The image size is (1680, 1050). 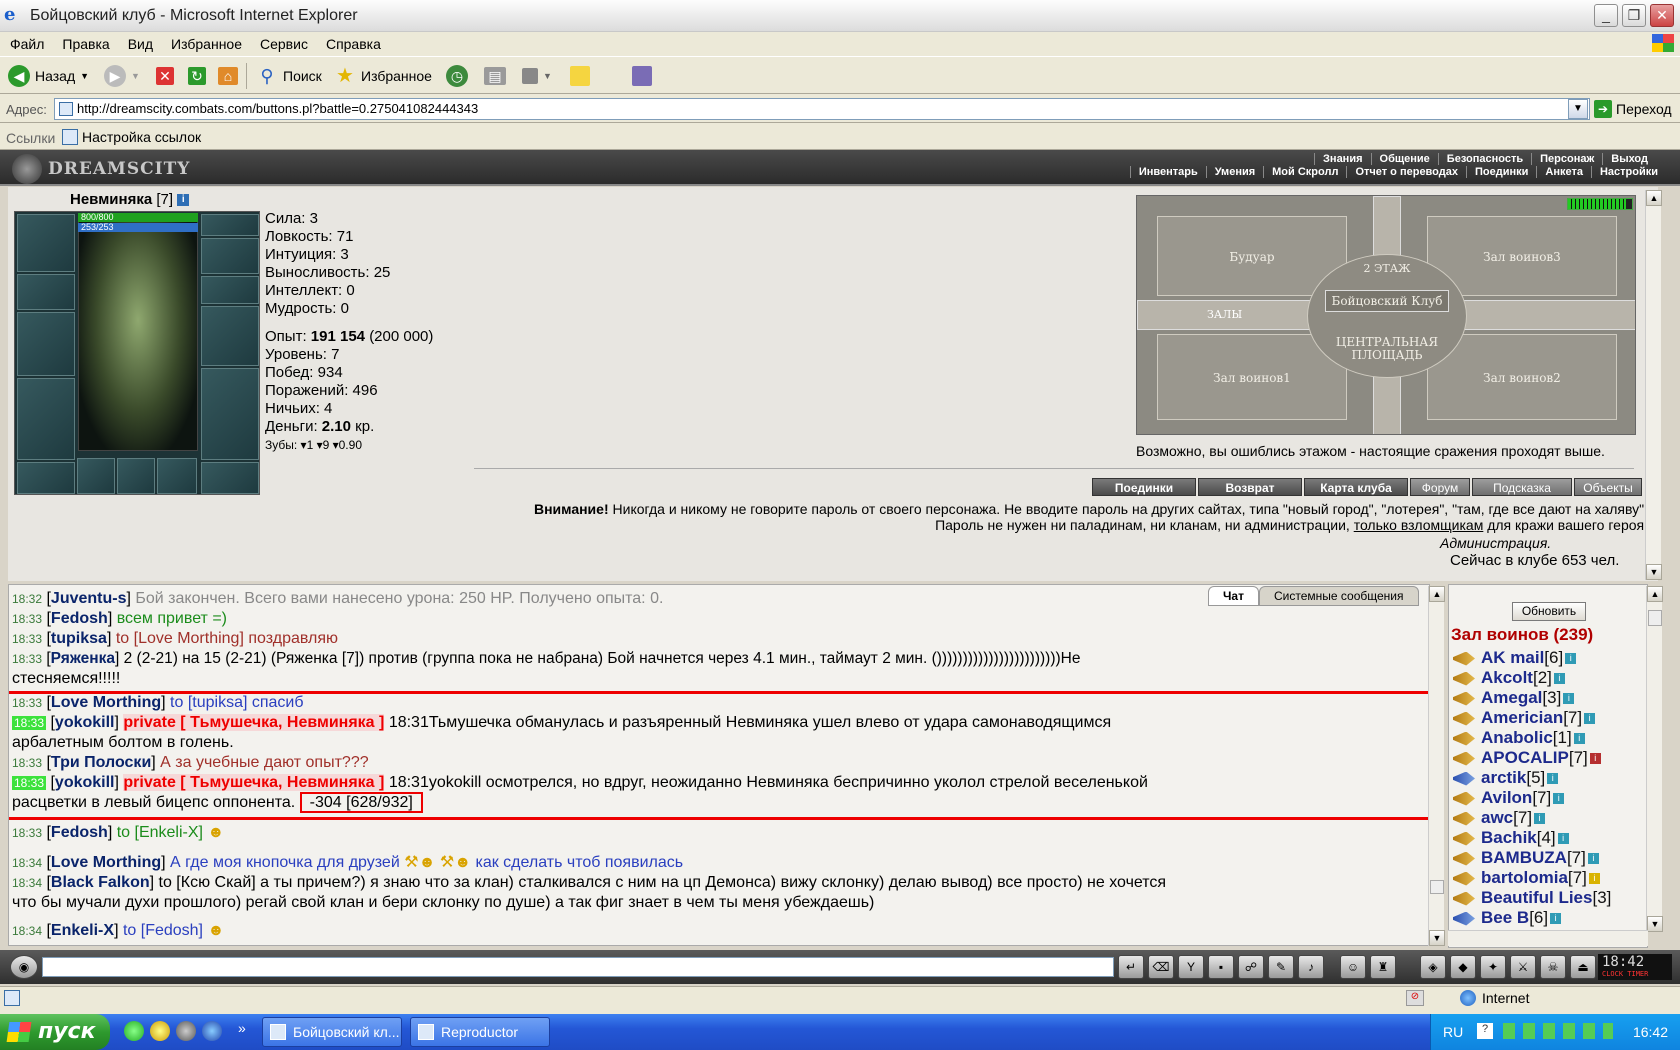 What do you see at coordinates (242, 1028) in the screenshot?
I see `quicklaunch-more-icon: »` at bounding box center [242, 1028].